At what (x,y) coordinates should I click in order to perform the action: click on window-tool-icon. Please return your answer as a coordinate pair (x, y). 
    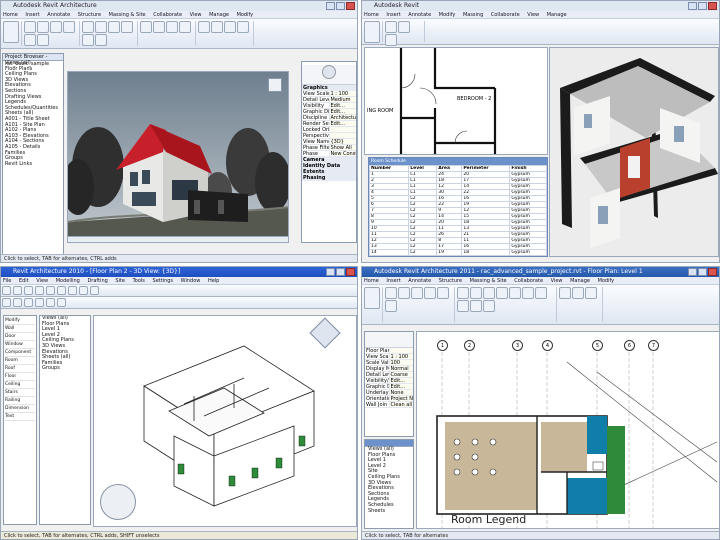
    Looking at the image, I should click on (56, 27).